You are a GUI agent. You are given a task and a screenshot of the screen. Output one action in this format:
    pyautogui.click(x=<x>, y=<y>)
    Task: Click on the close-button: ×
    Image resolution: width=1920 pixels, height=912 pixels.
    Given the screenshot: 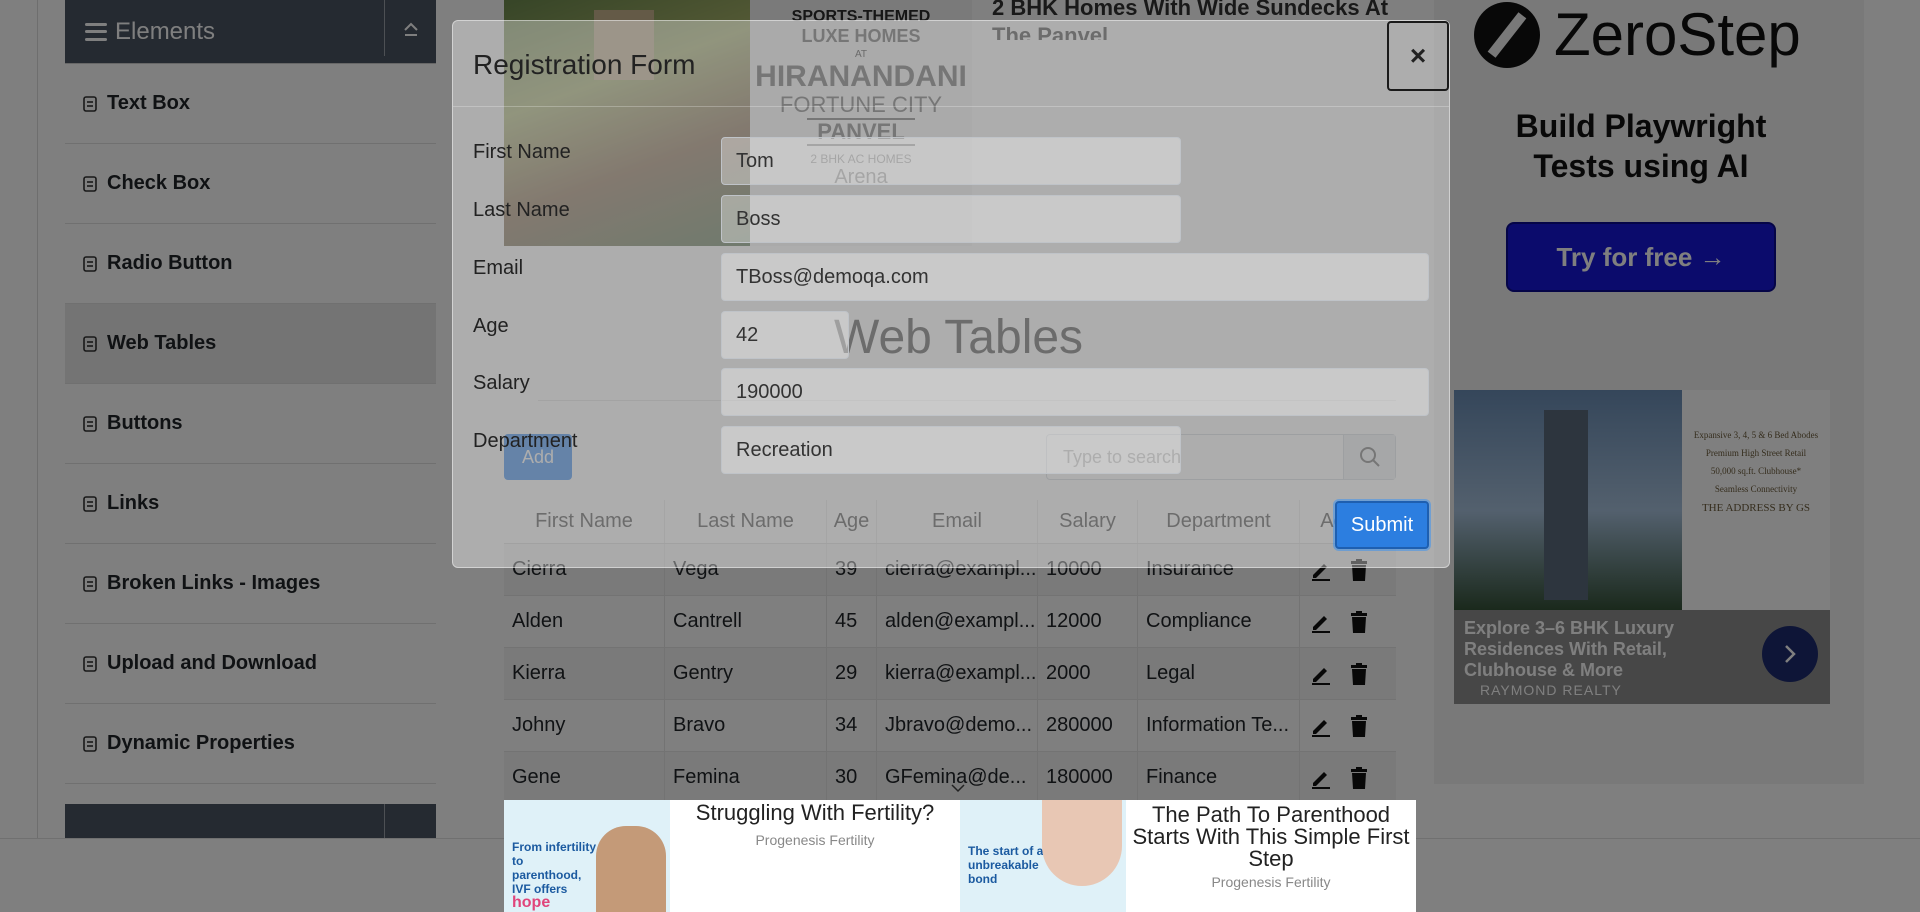 What is the action you would take?
    pyautogui.click(x=1418, y=56)
    